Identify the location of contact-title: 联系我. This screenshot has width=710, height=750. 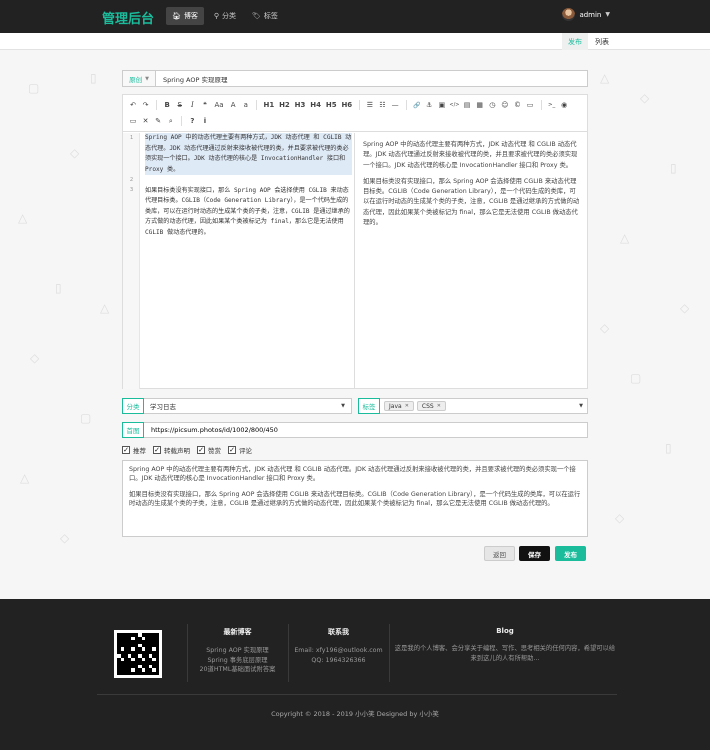
(338, 632).